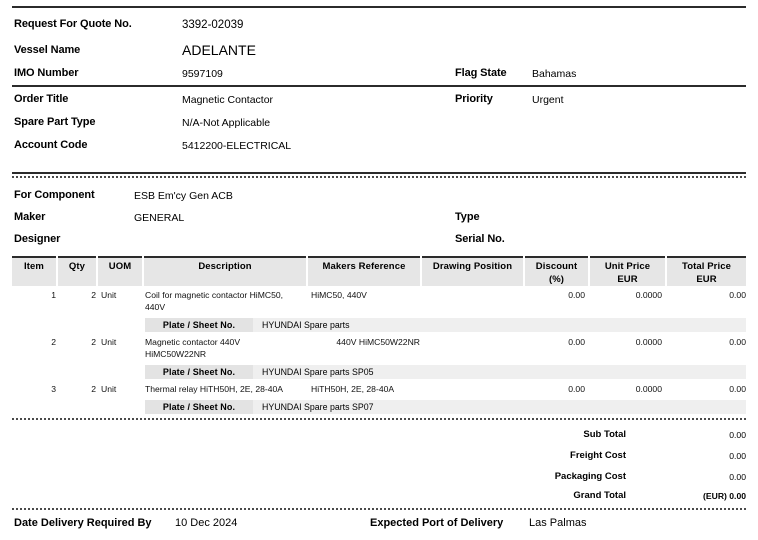  I want to click on request-for-quote-no-label: Request For Quote No., so click(73, 24).